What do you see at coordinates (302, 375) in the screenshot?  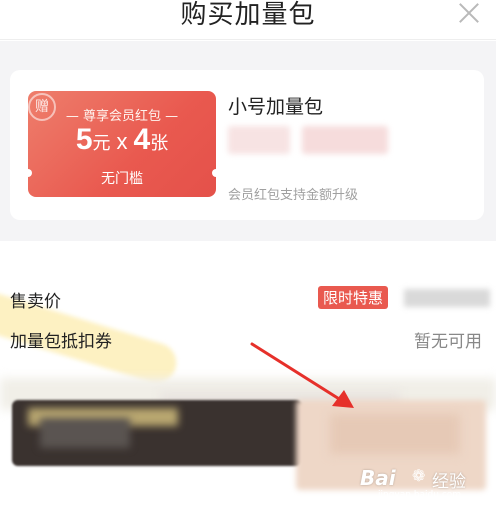 I see `red-arrow-icon` at bounding box center [302, 375].